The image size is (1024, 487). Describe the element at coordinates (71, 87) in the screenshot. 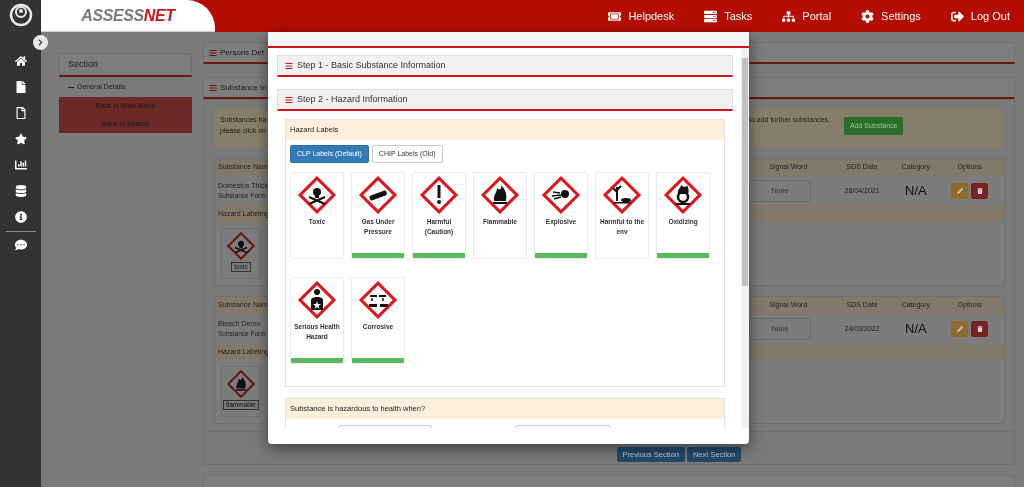

I see `minus-icon` at that location.